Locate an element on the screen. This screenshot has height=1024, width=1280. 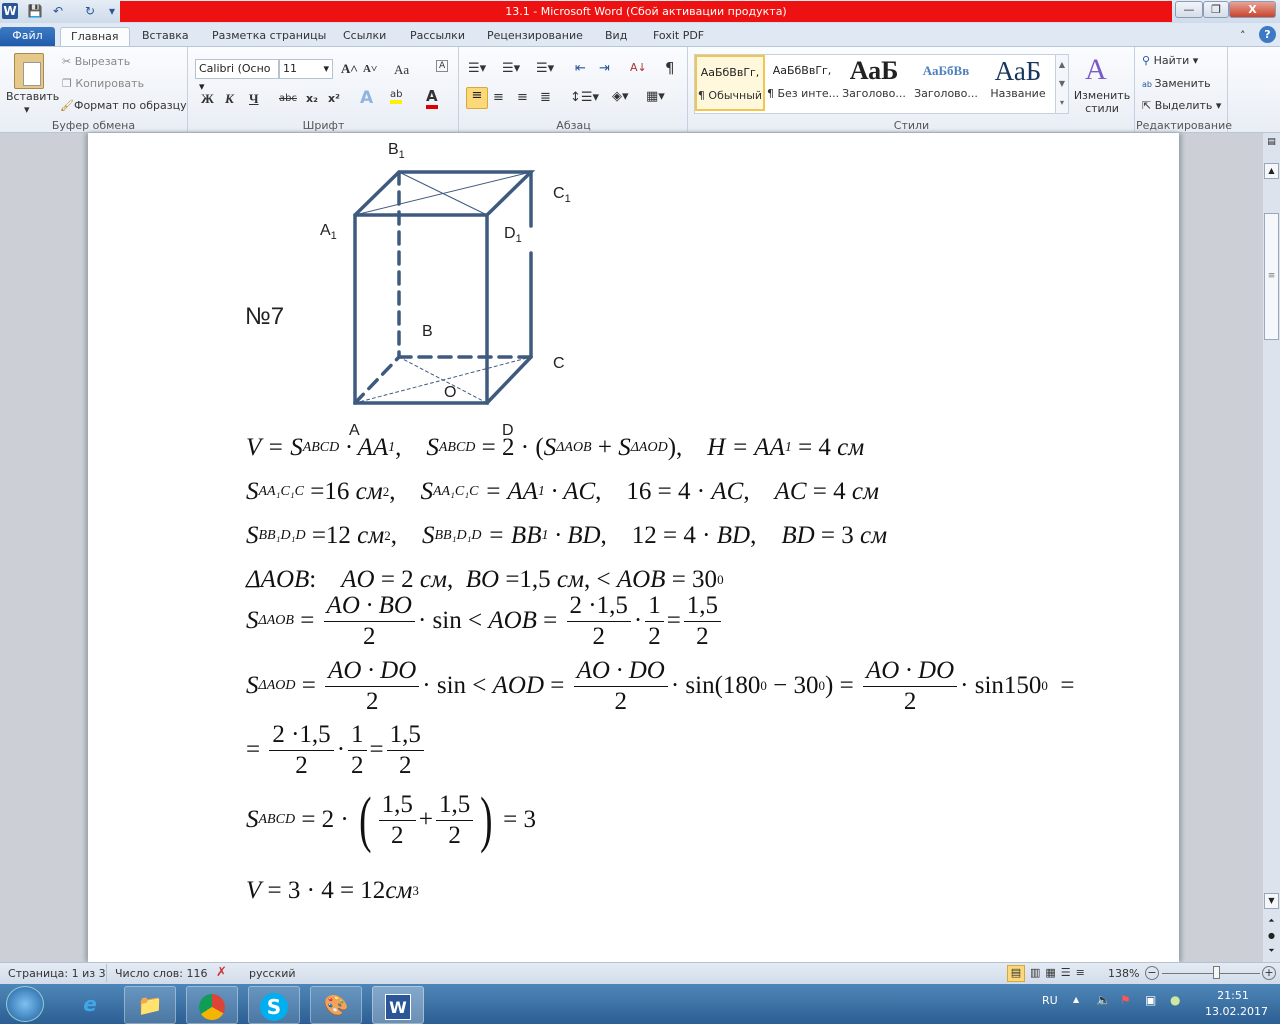
style-title: АаБ Название is located at coordinates (1018, 83).